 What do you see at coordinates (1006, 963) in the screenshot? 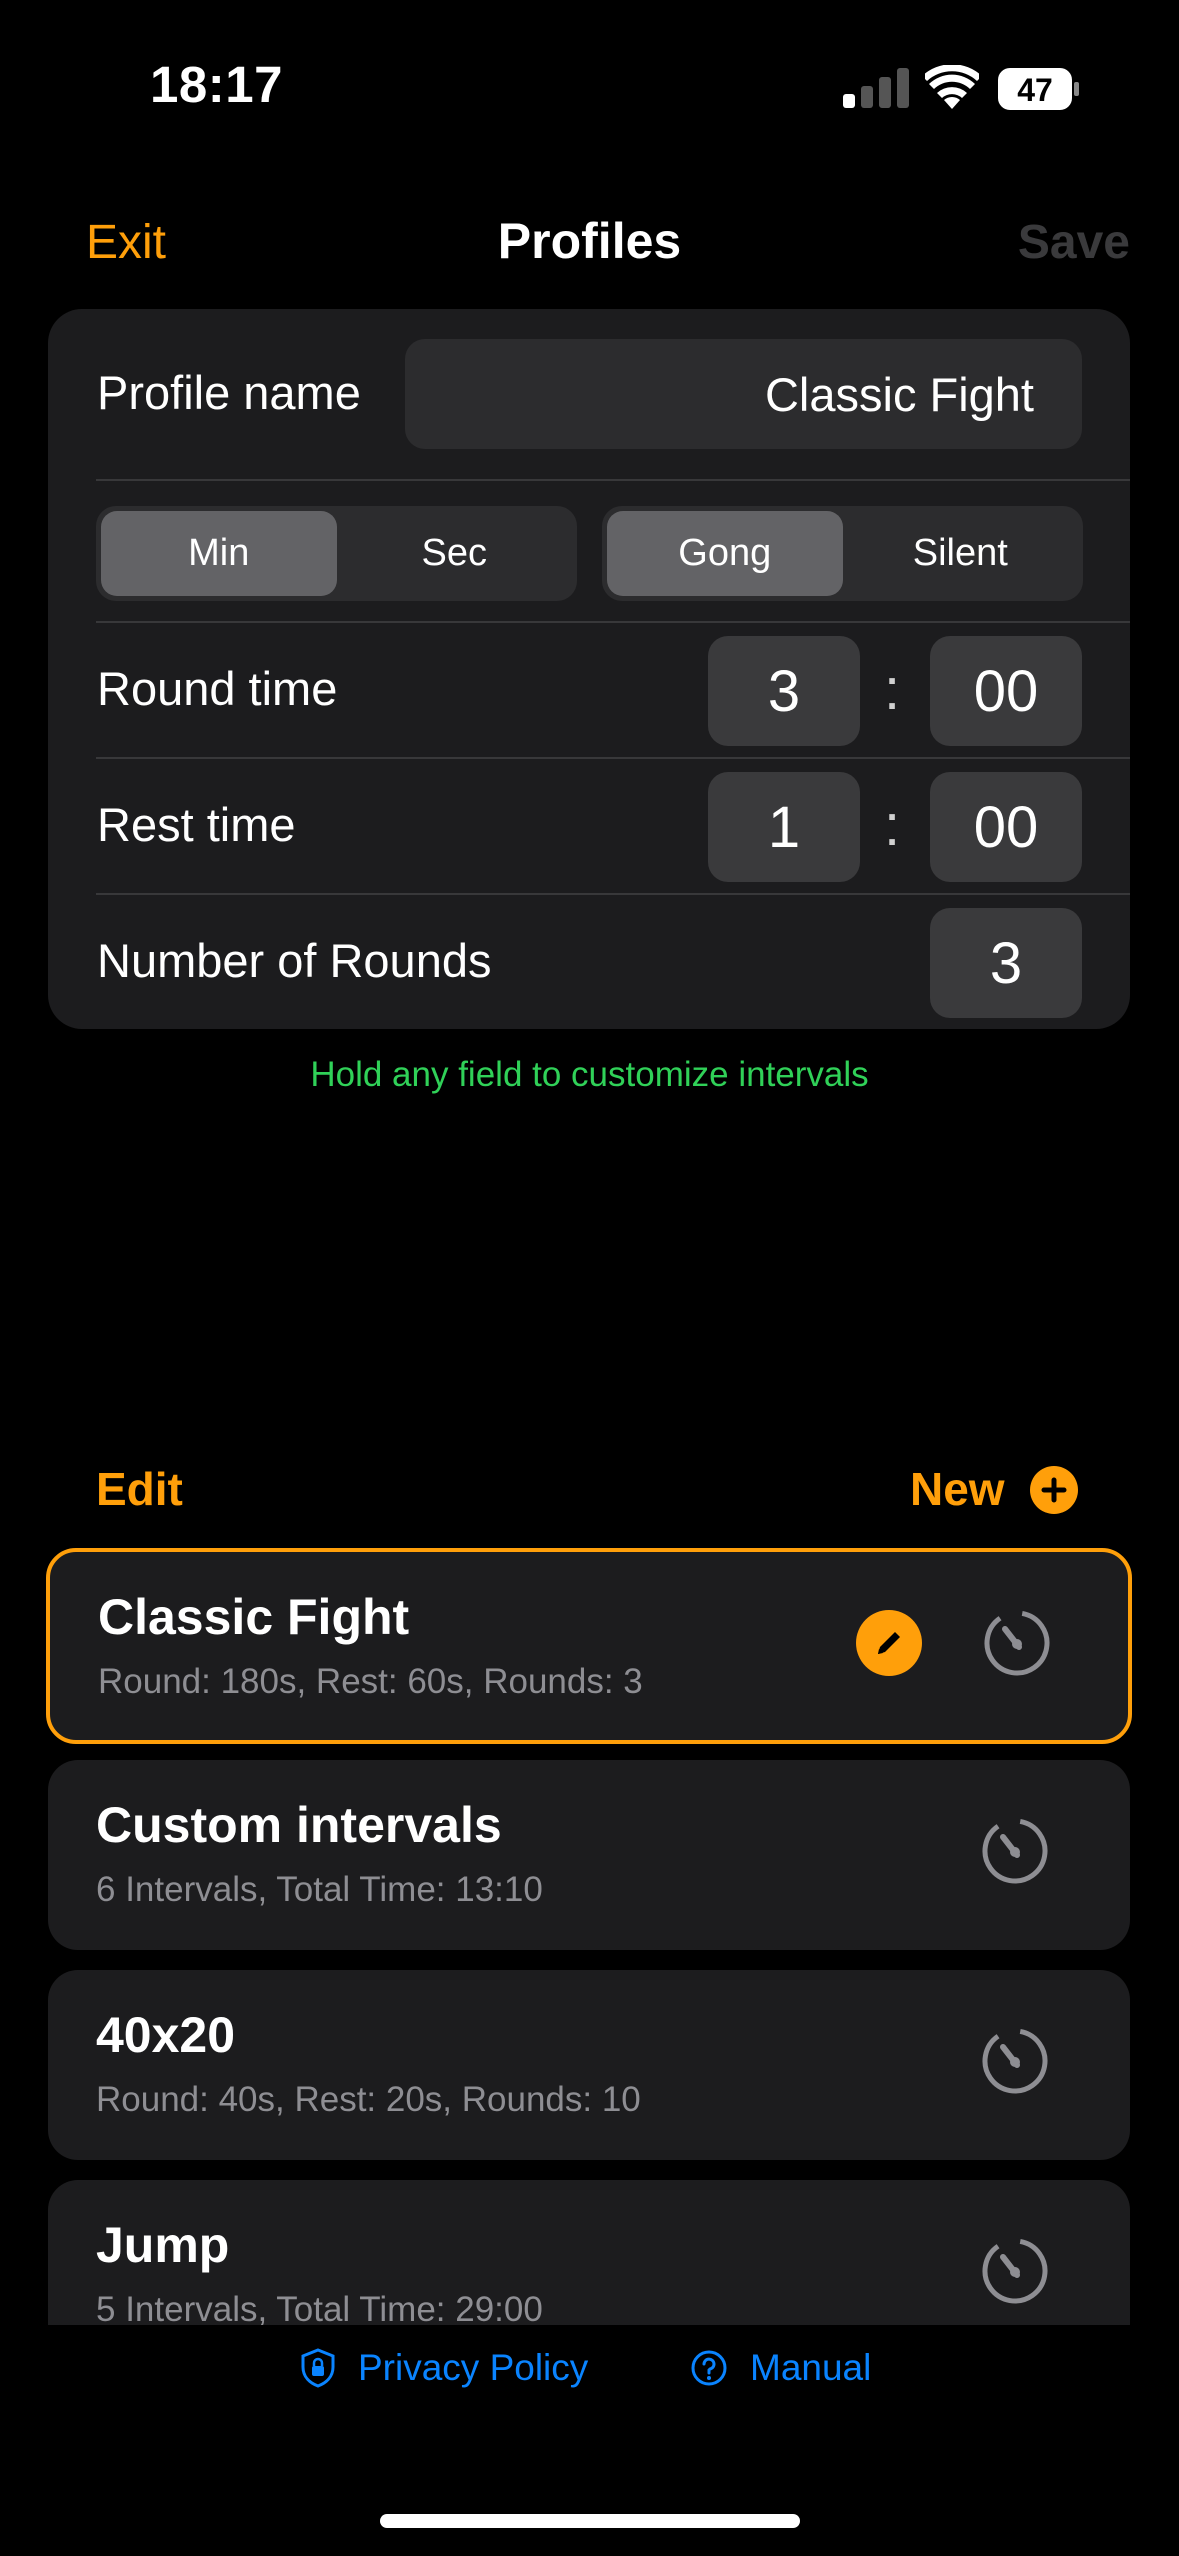
I see `number-of-rounds-field: 3` at bounding box center [1006, 963].